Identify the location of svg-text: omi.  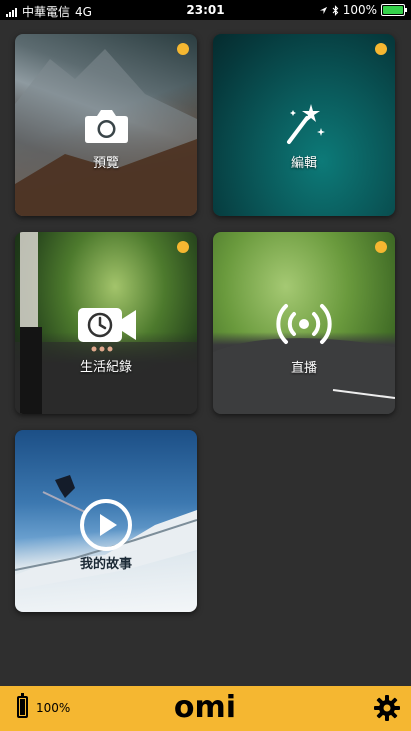
(205, 707).